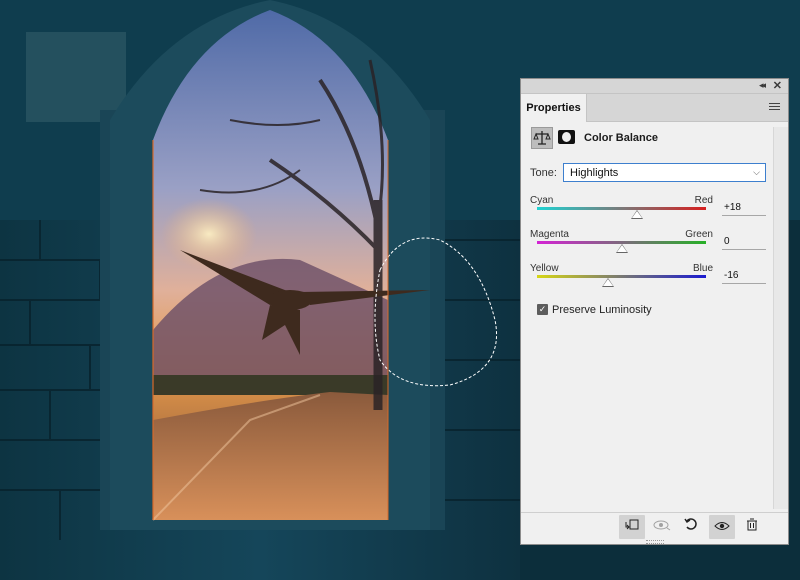  What do you see at coordinates (744, 208) in the screenshot?
I see `slider-value-input: +18` at bounding box center [744, 208].